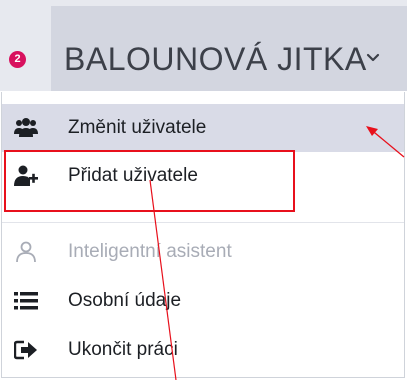 This screenshot has height=380, width=407. Describe the element at coordinates (373, 58) in the screenshot. I see `chevron-down-icon` at that location.